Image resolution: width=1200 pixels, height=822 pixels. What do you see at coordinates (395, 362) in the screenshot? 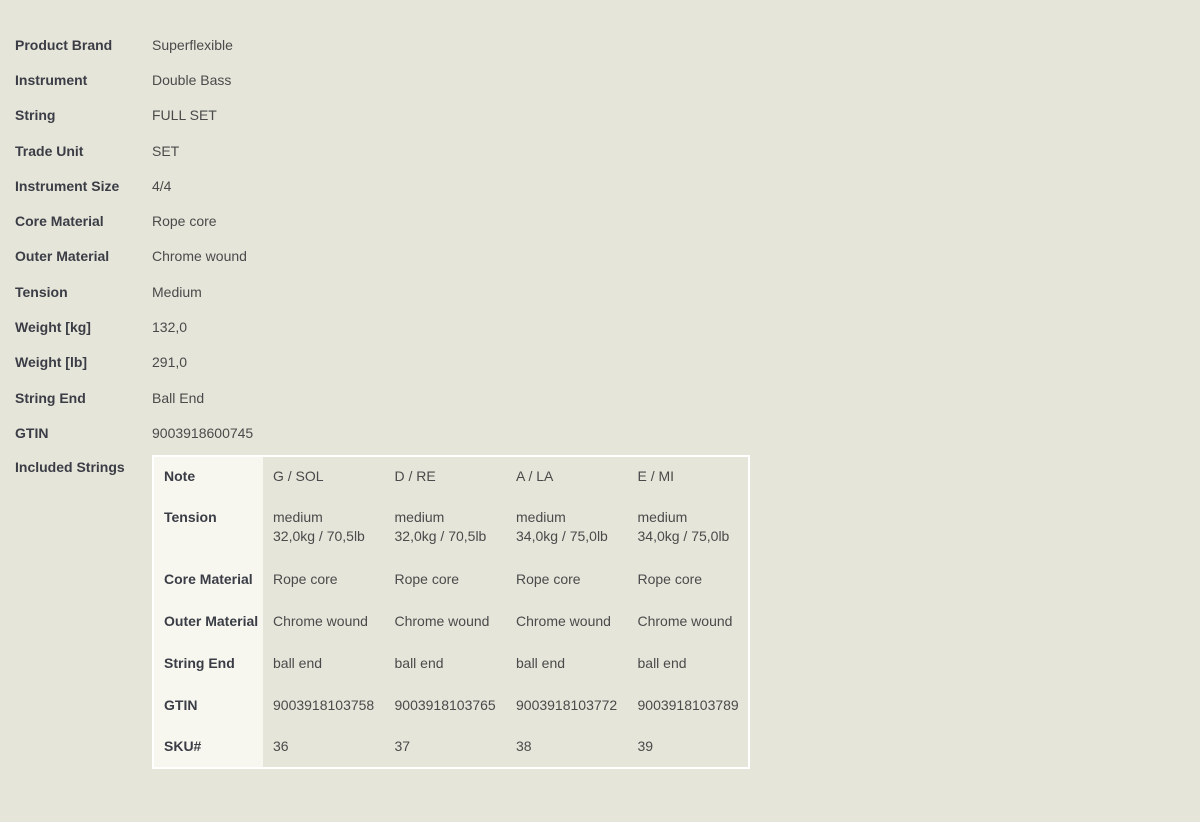
I see `spec-row-weight-lb: Weight [lb] 291,0` at bounding box center [395, 362].